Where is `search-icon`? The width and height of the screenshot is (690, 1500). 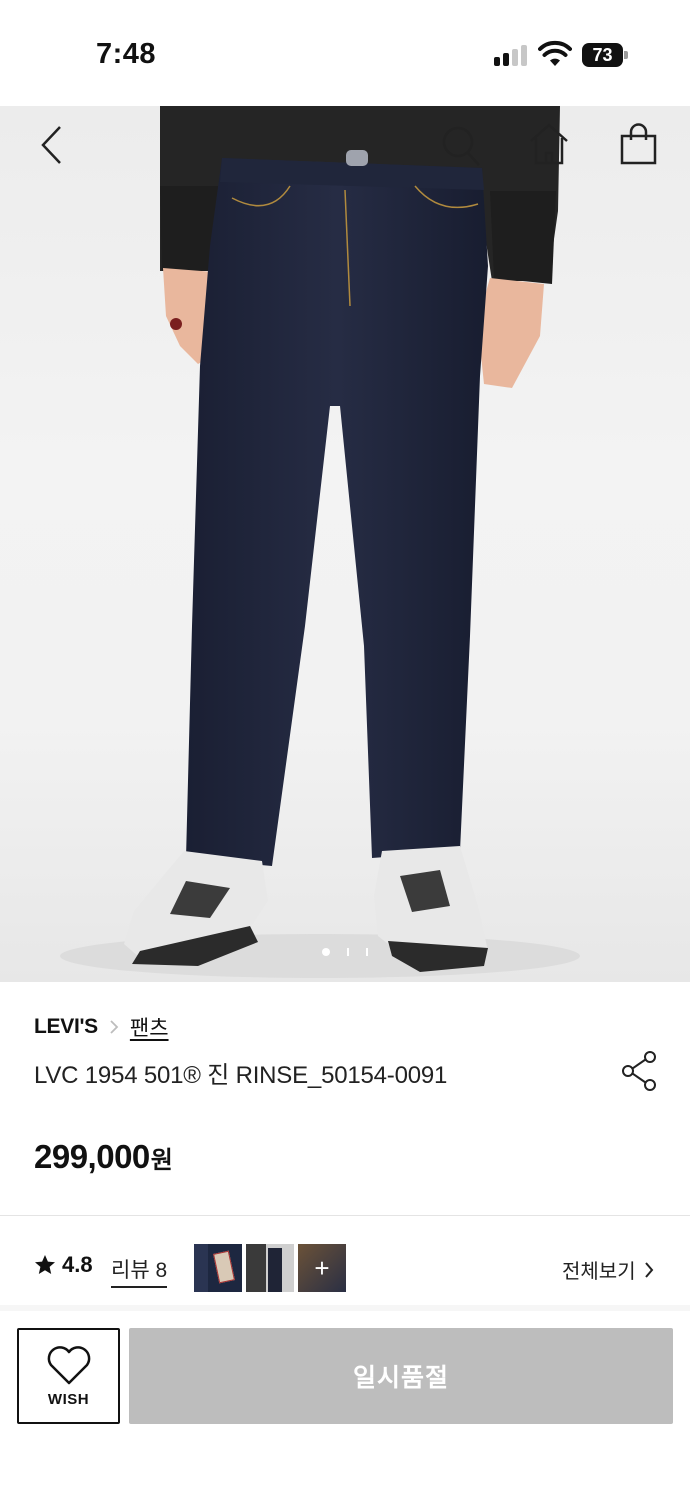
search-icon is located at coordinates (461, 146).